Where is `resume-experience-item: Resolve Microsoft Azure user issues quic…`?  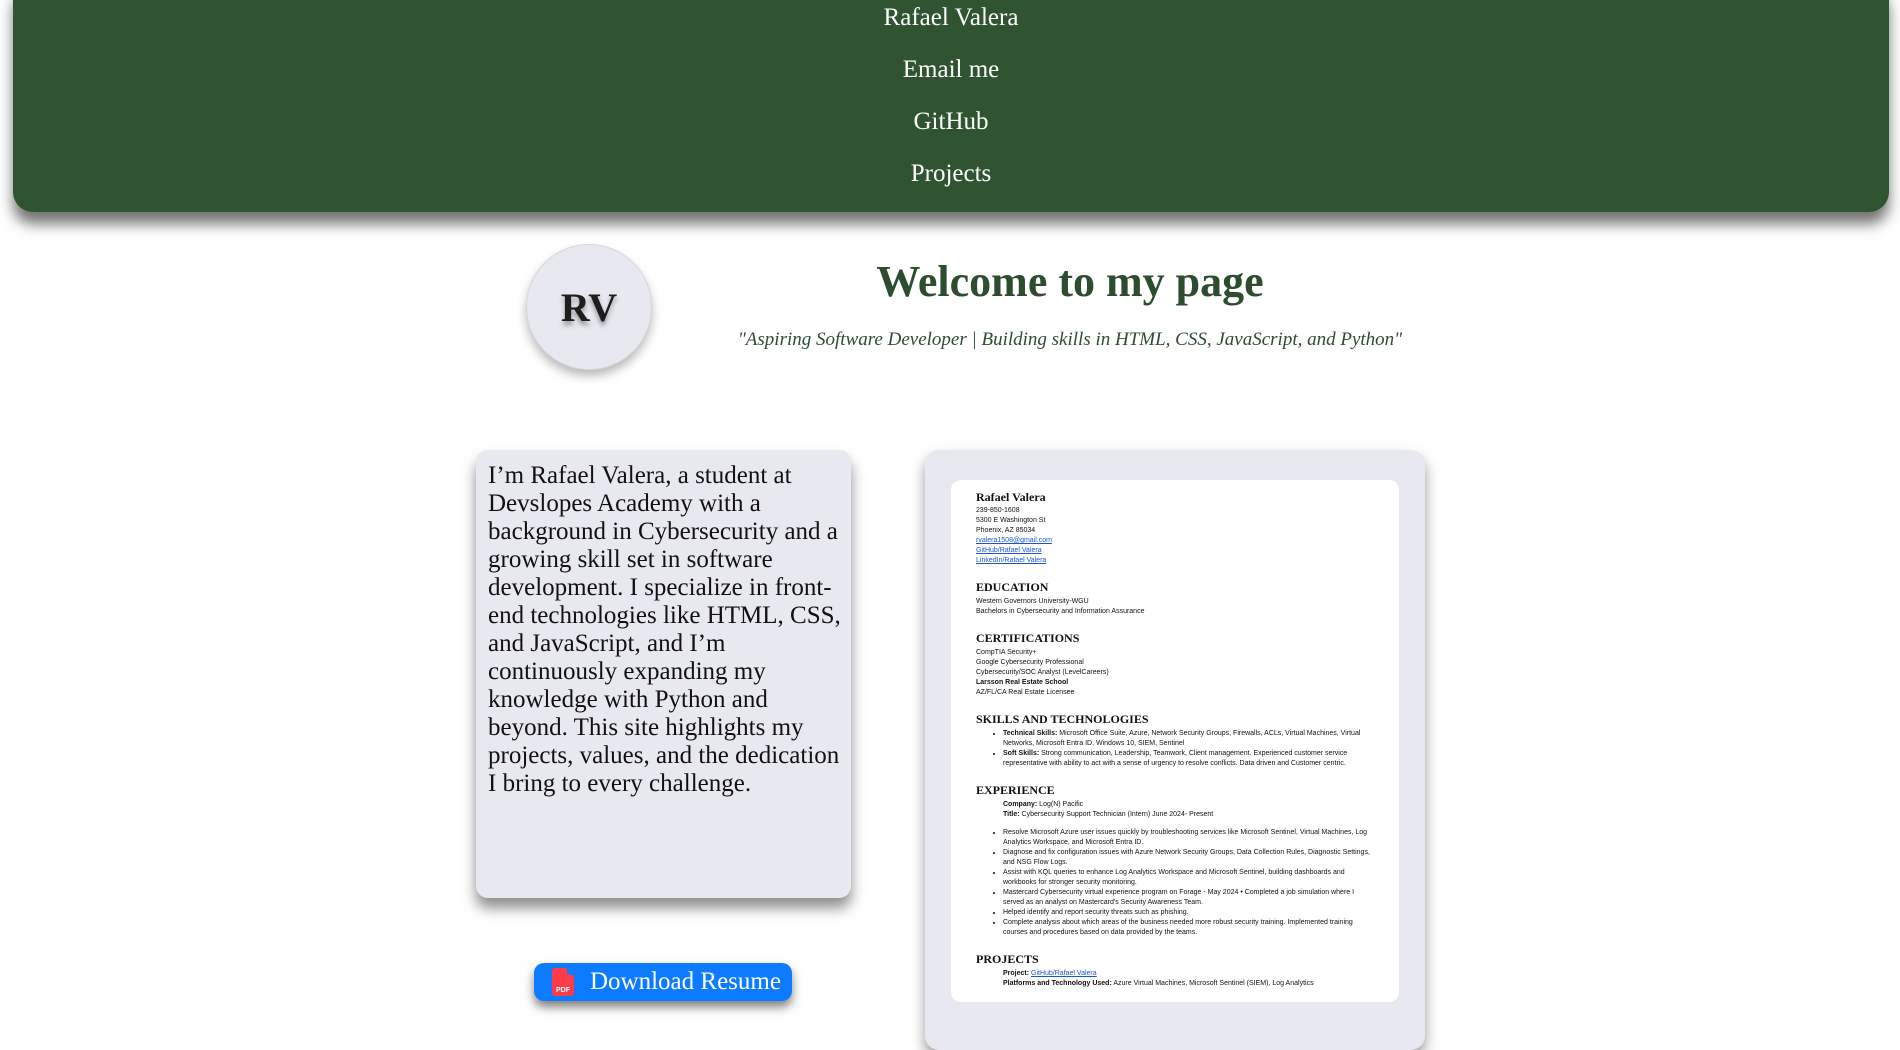 resume-experience-item: Resolve Microsoft Azure user issues quic… is located at coordinates (1189, 838).